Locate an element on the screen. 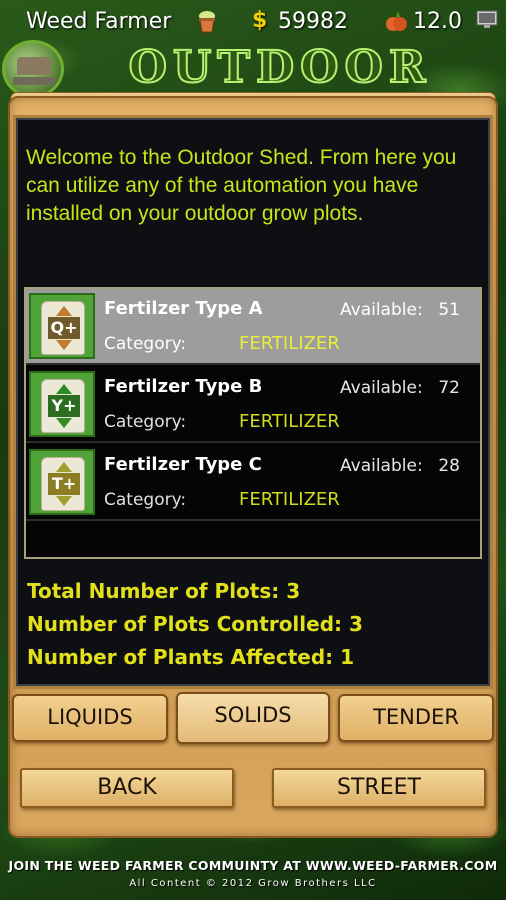  bag-shape: T+ is located at coordinates (63, 484).